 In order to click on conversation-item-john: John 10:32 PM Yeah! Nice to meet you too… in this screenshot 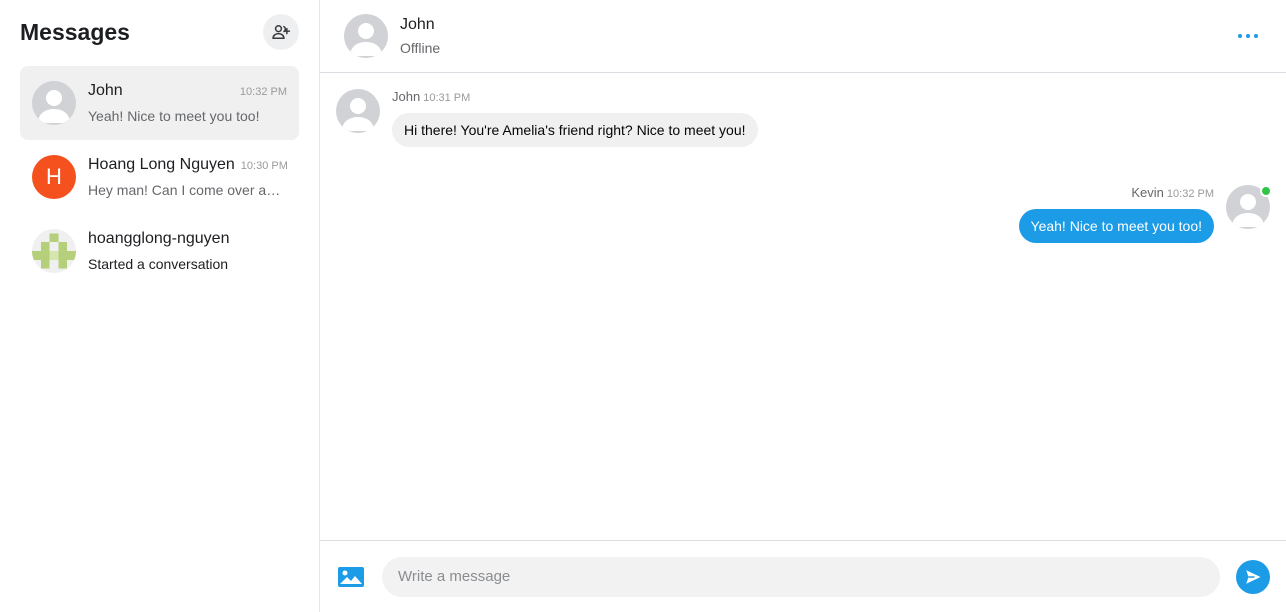, I will do `click(159, 103)`.